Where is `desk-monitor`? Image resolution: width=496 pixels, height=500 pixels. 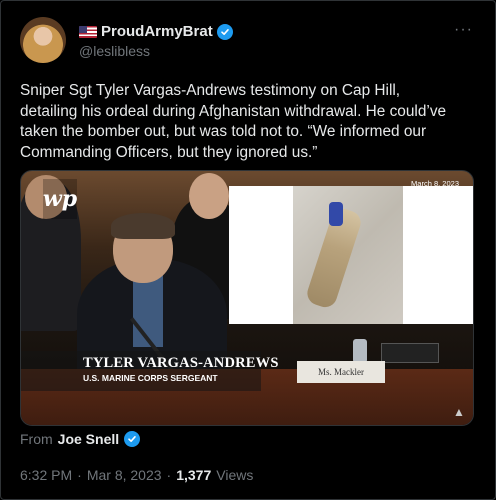 desk-monitor is located at coordinates (410, 353).